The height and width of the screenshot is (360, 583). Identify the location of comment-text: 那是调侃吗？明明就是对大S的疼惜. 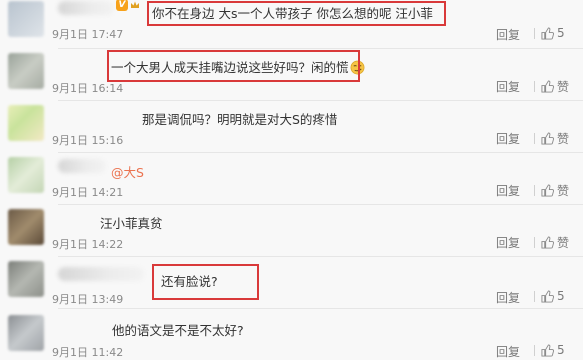
(240, 119).